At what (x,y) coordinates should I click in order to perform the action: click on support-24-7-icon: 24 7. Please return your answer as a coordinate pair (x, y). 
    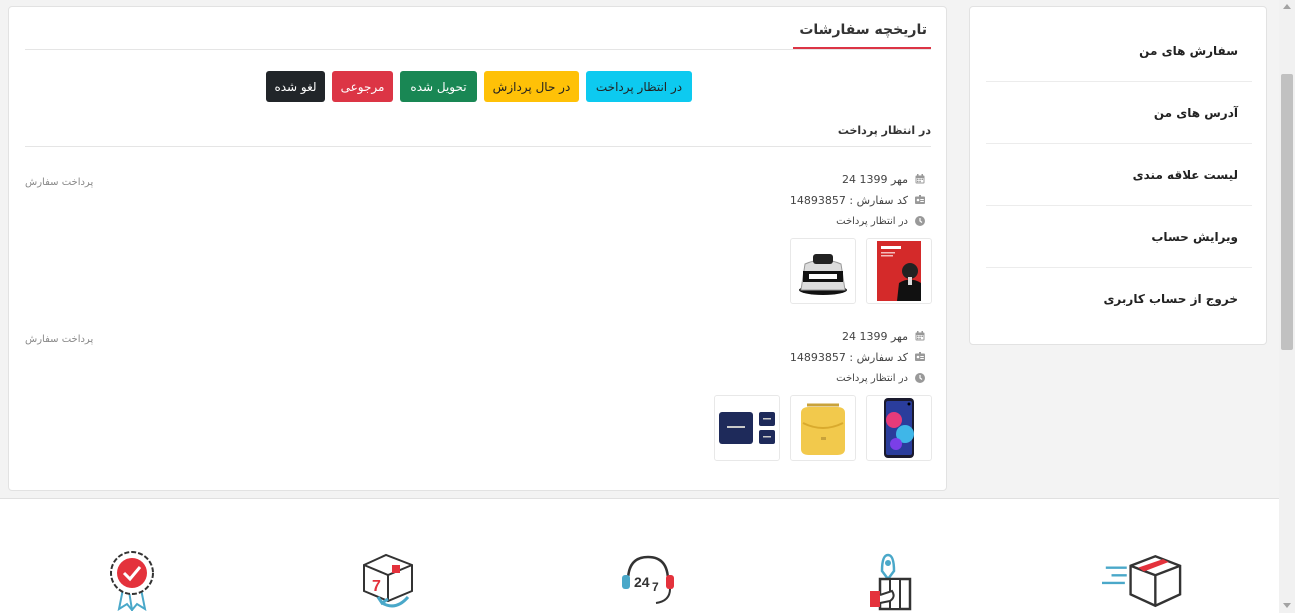
    Looking at the image, I should click on (648, 581).